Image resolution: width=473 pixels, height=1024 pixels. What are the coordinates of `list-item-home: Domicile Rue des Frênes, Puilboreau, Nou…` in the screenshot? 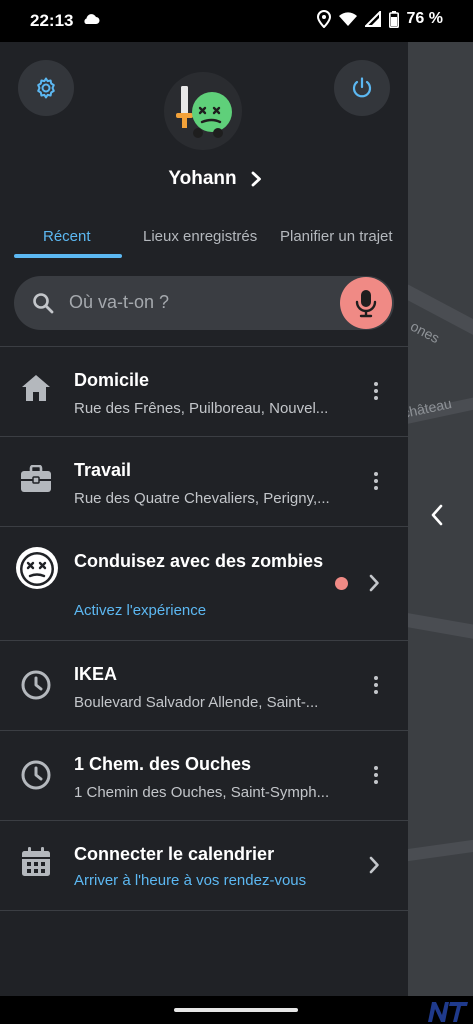 It's located at (204, 391).